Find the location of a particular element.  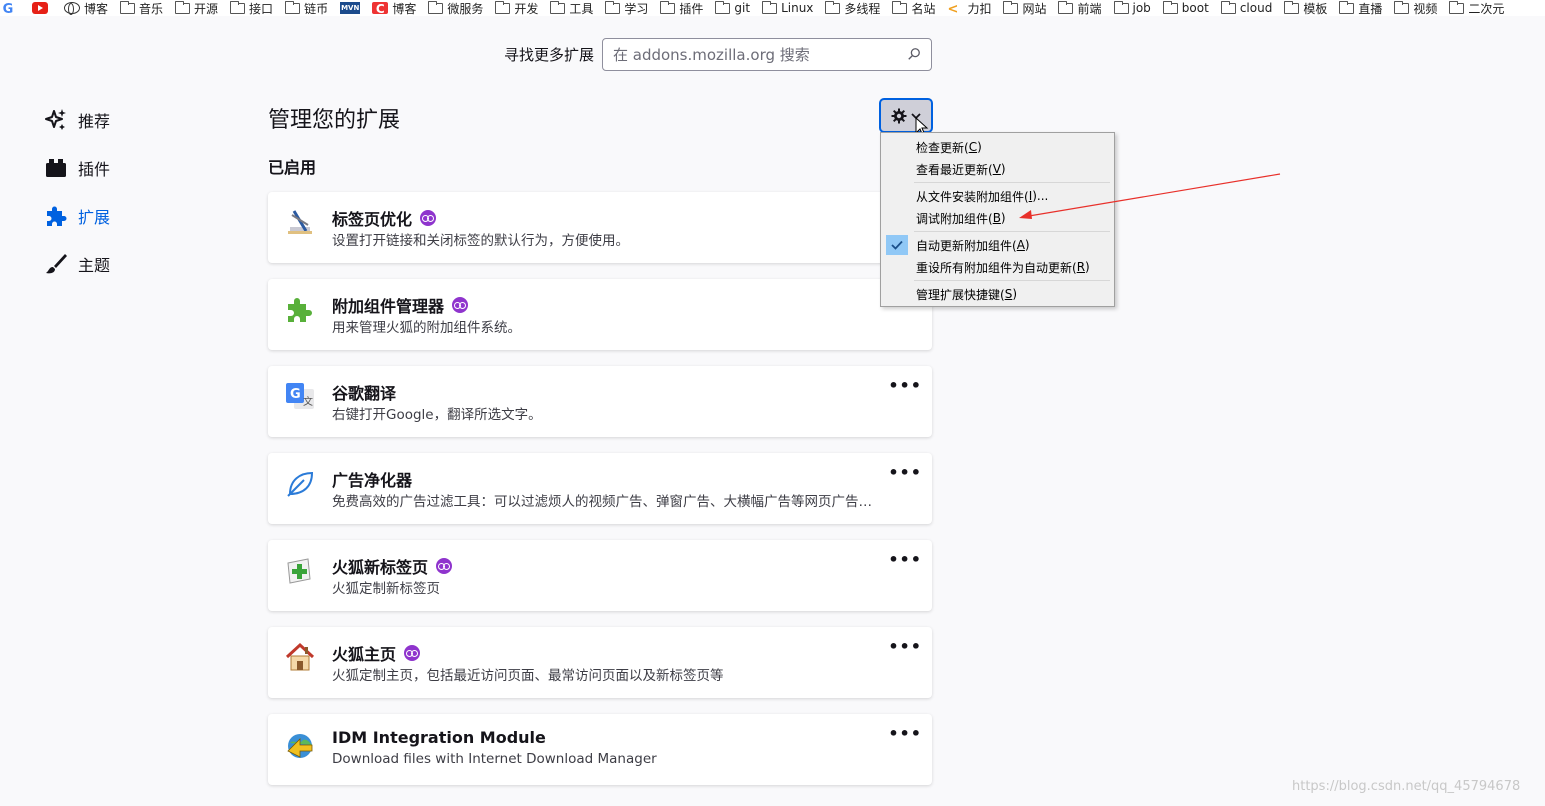

home-icon is located at coordinates (300, 656).